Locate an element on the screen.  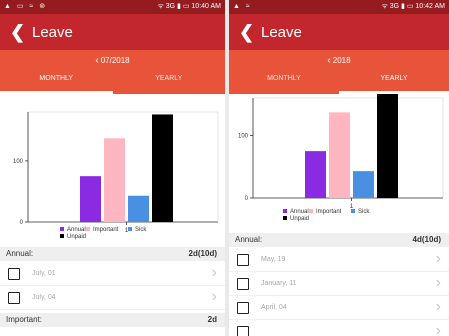
status-bar: ▲ ▭ ≈ ⊚ ᯤ 3G ▮ ▭ 10:40 AM is located at coordinates (112, 7).